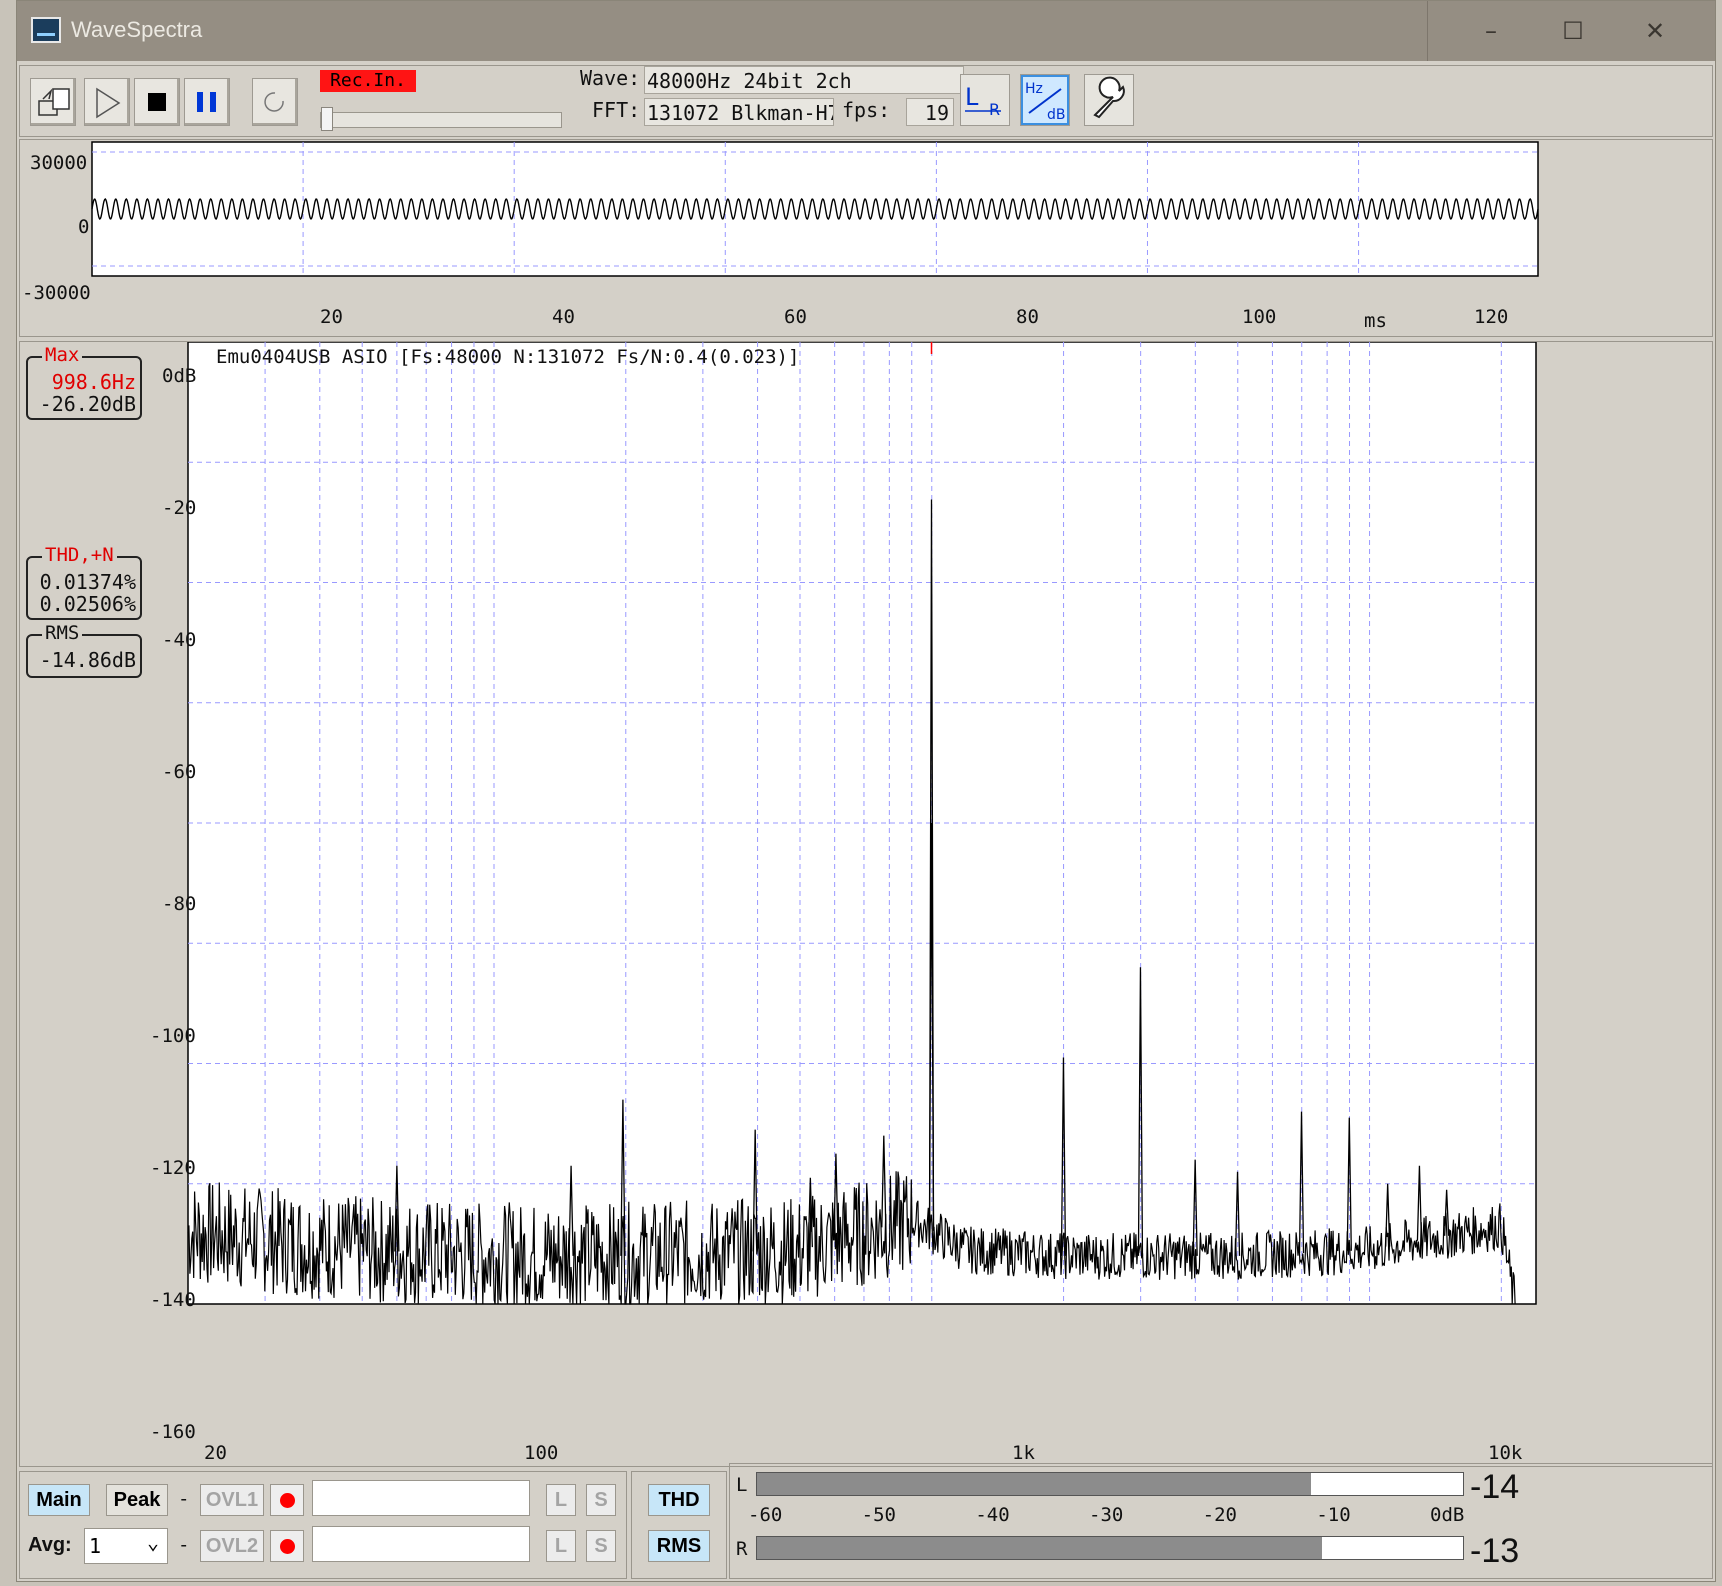 This screenshot has height=1586, width=1722. Describe the element at coordinates (62, 355) in the screenshot. I see `max-label: Max` at that location.